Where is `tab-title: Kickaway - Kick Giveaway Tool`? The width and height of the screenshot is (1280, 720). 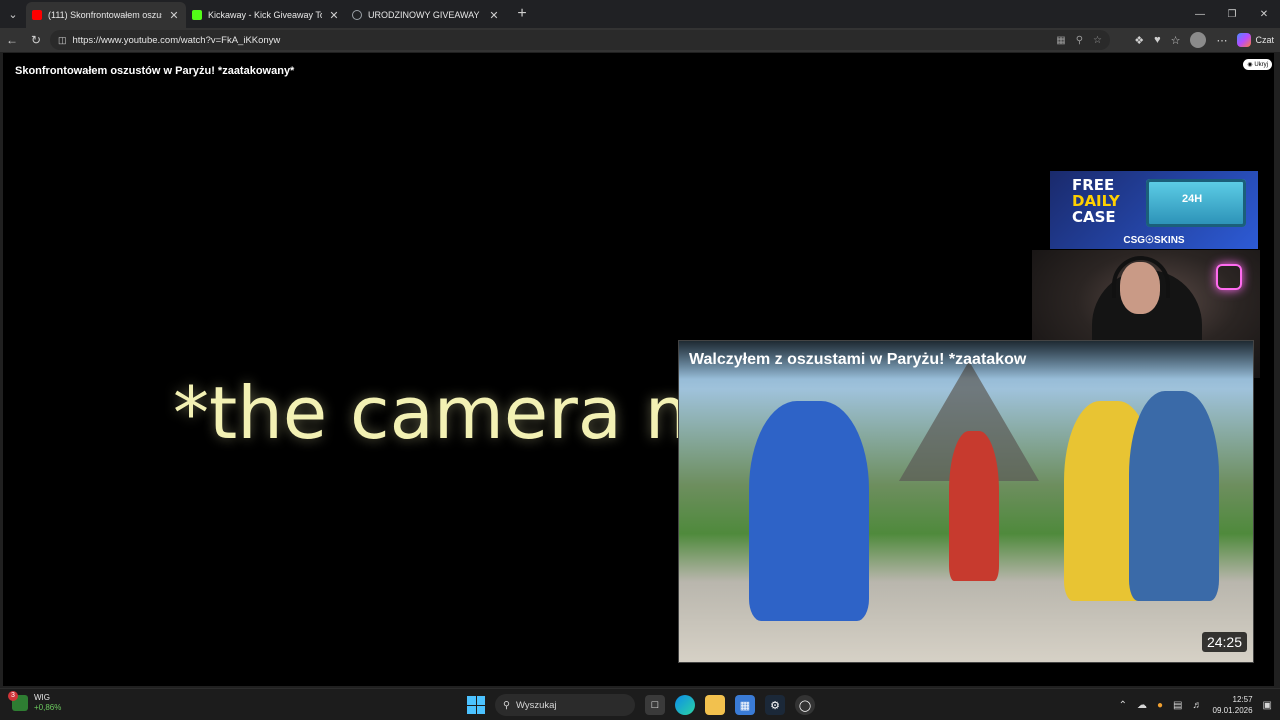
tab-title: Kickaway - Kick Giveaway Tool is located at coordinates (265, 15).